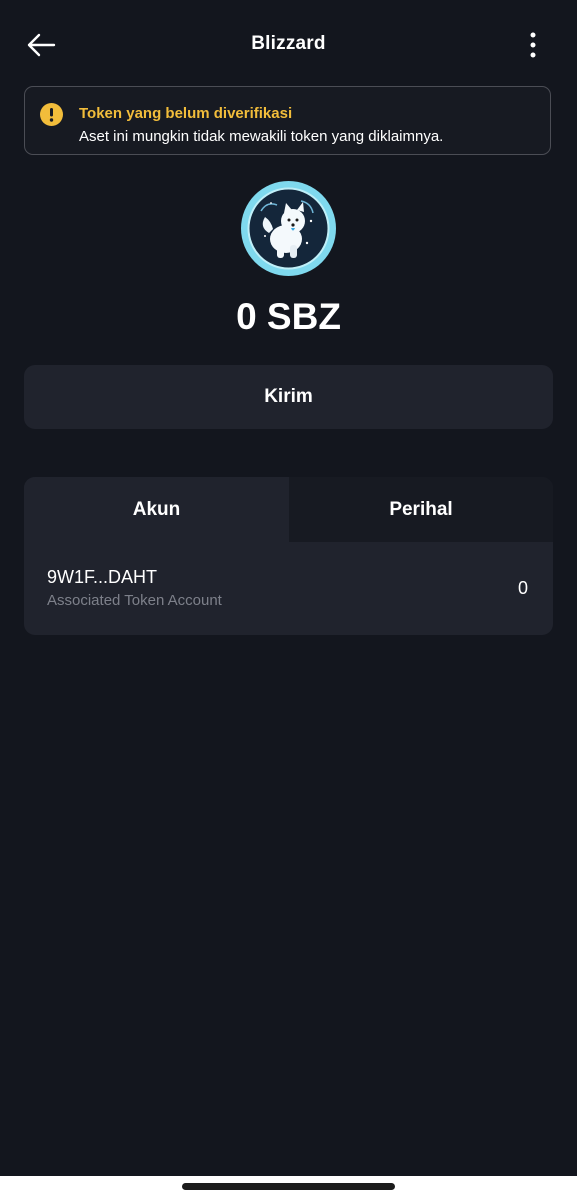 The image size is (577, 1200). Describe the element at coordinates (288, 316) in the screenshot. I see `token-balance: 0 SBZ` at that location.